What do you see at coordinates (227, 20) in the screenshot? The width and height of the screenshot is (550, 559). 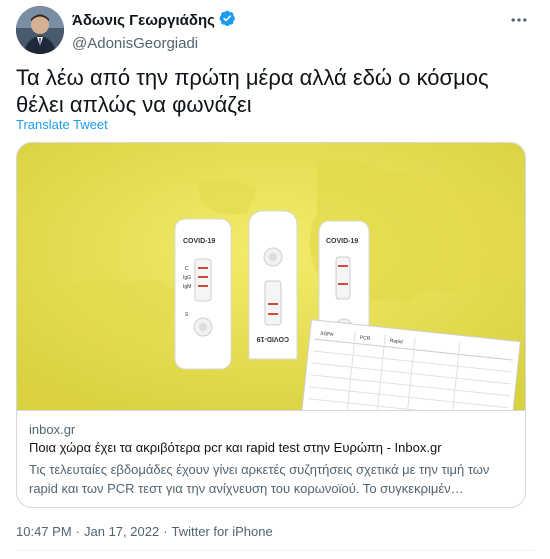 I see `verified-badge-icon` at bounding box center [227, 20].